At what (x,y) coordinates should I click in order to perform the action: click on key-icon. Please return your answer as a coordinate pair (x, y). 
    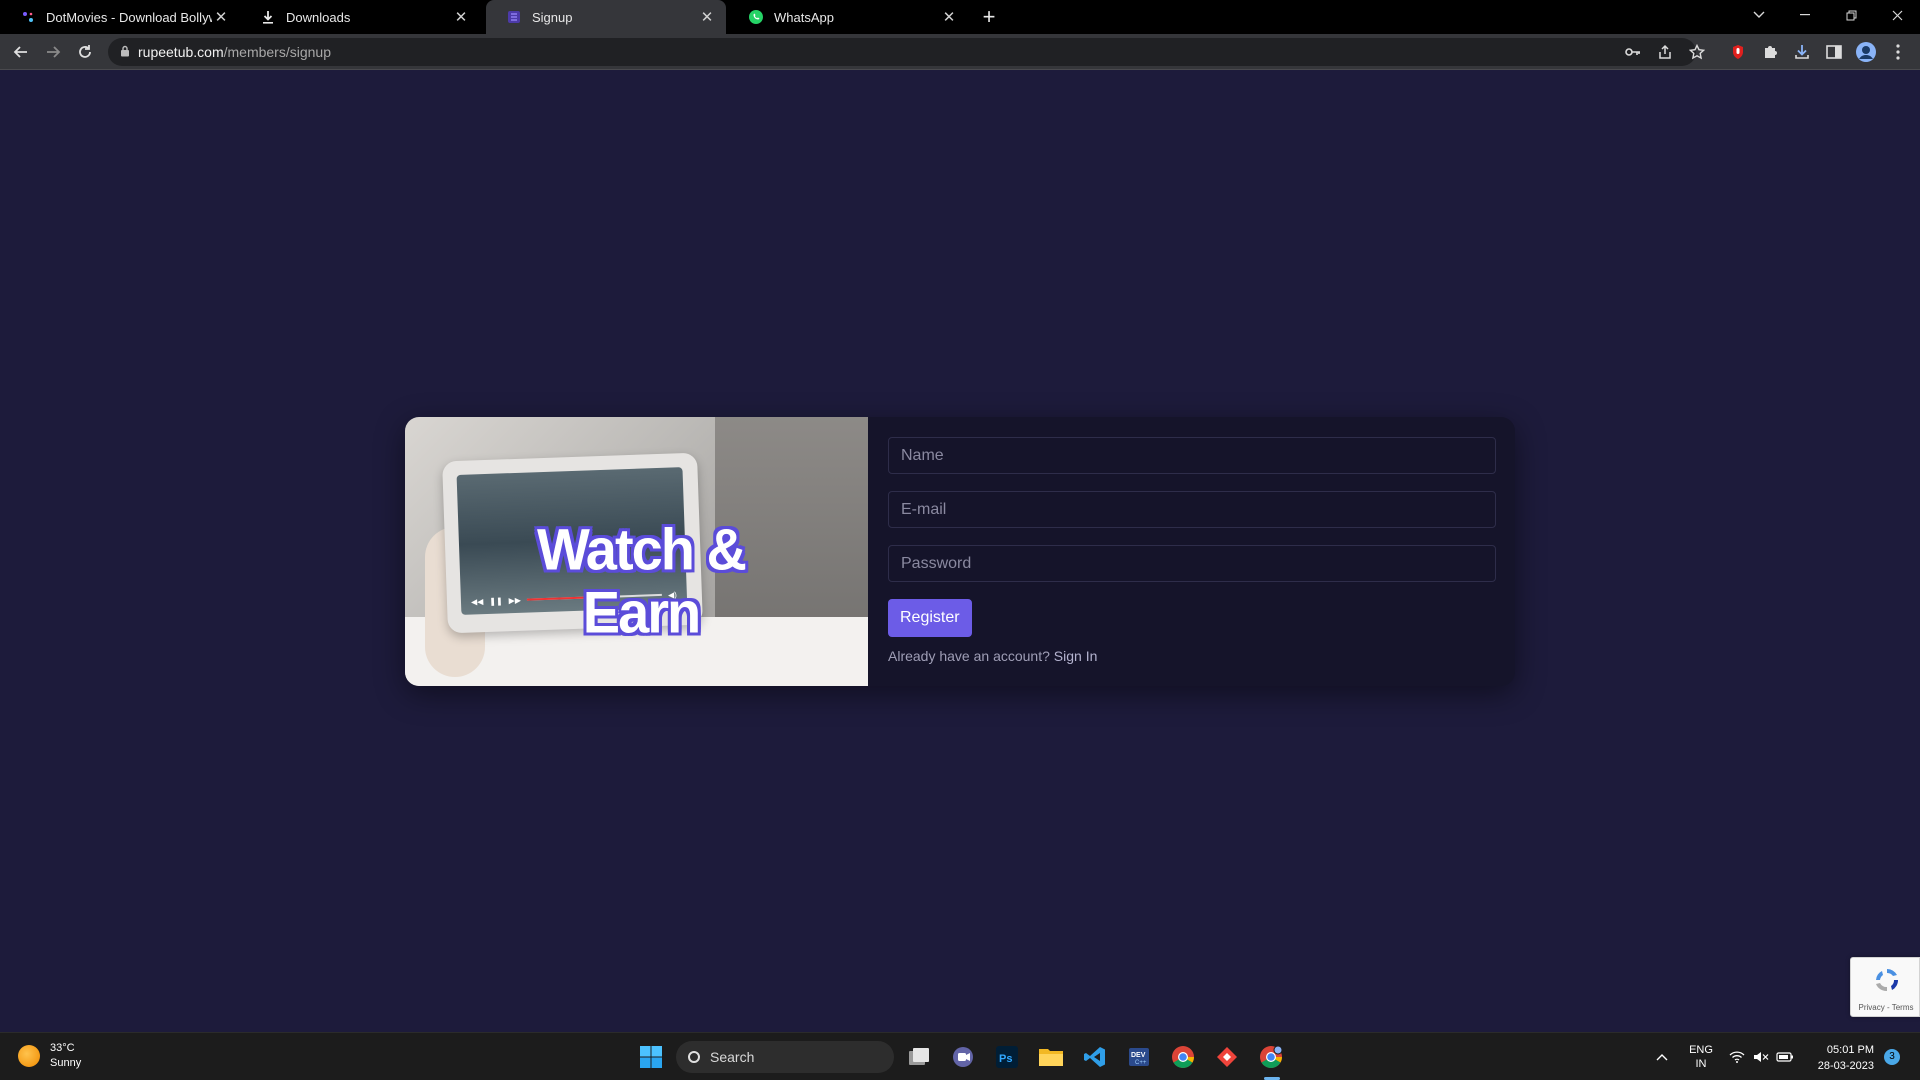
    Looking at the image, I should click on (1633, 52).